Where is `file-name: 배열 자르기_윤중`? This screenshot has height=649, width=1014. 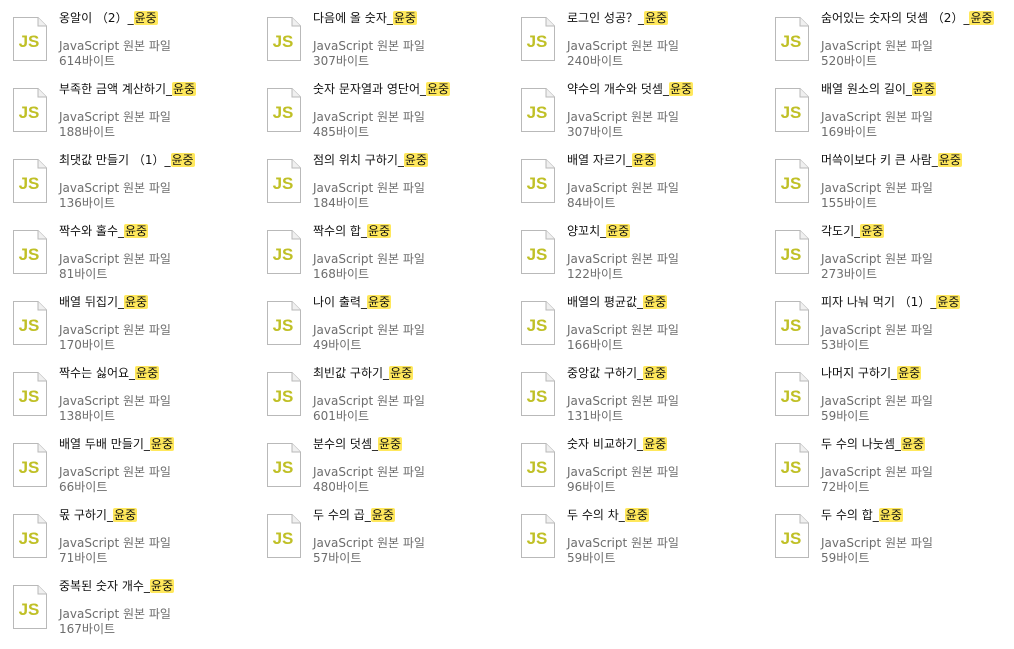 file-name: 배열 자르기_윤중 is located at coordinates (612, 160).